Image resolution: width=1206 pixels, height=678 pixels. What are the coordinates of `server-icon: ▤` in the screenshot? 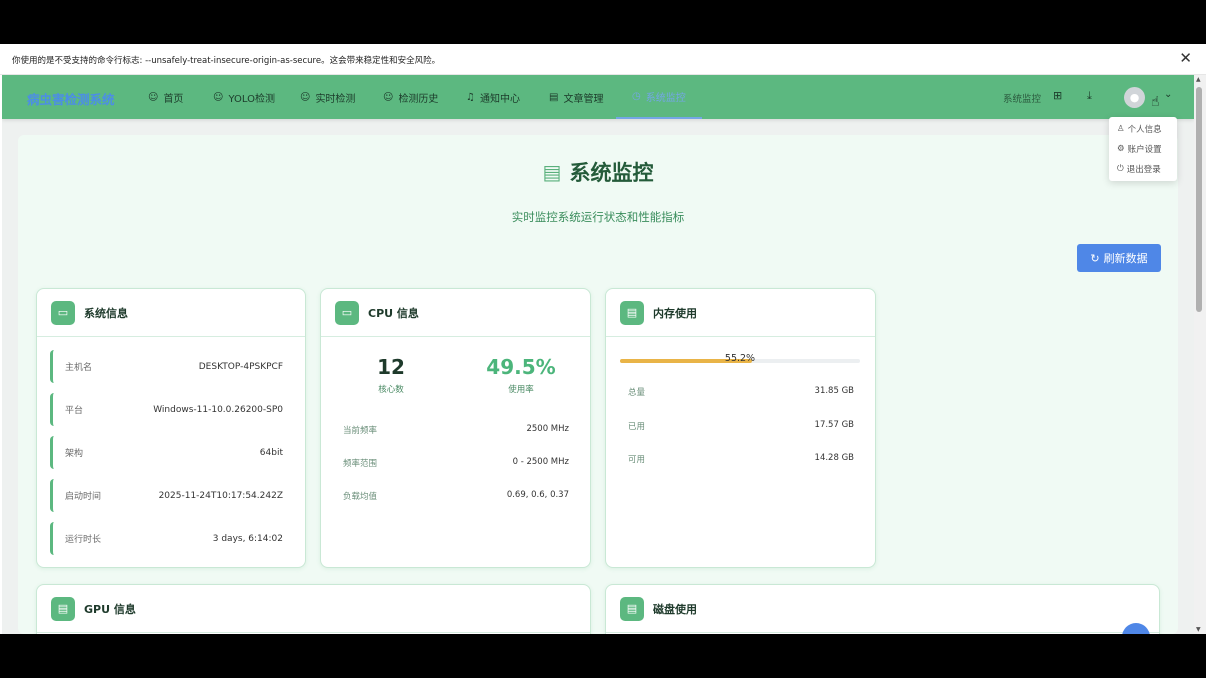 It's located at (552, 172).